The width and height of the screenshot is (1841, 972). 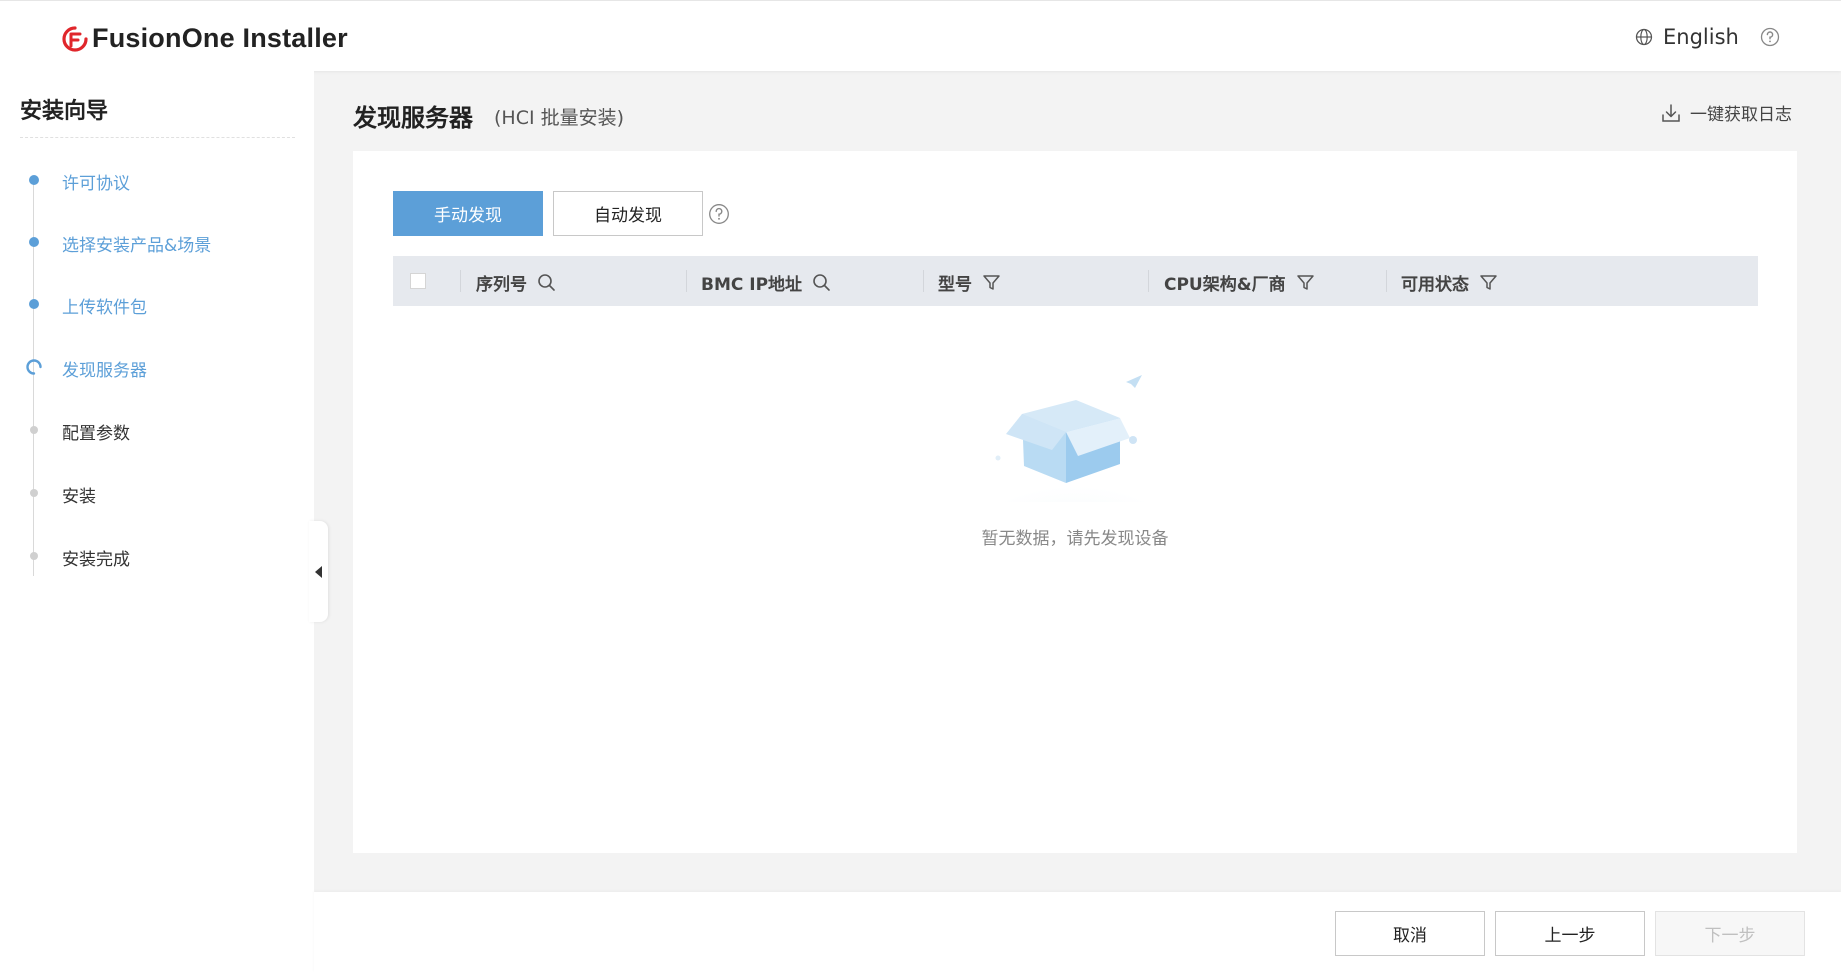 What do you see at coordinates (137, 246) in the screenshot?
I see `step-label: 选择安装产品&场景` at bounding box center [137, 246].